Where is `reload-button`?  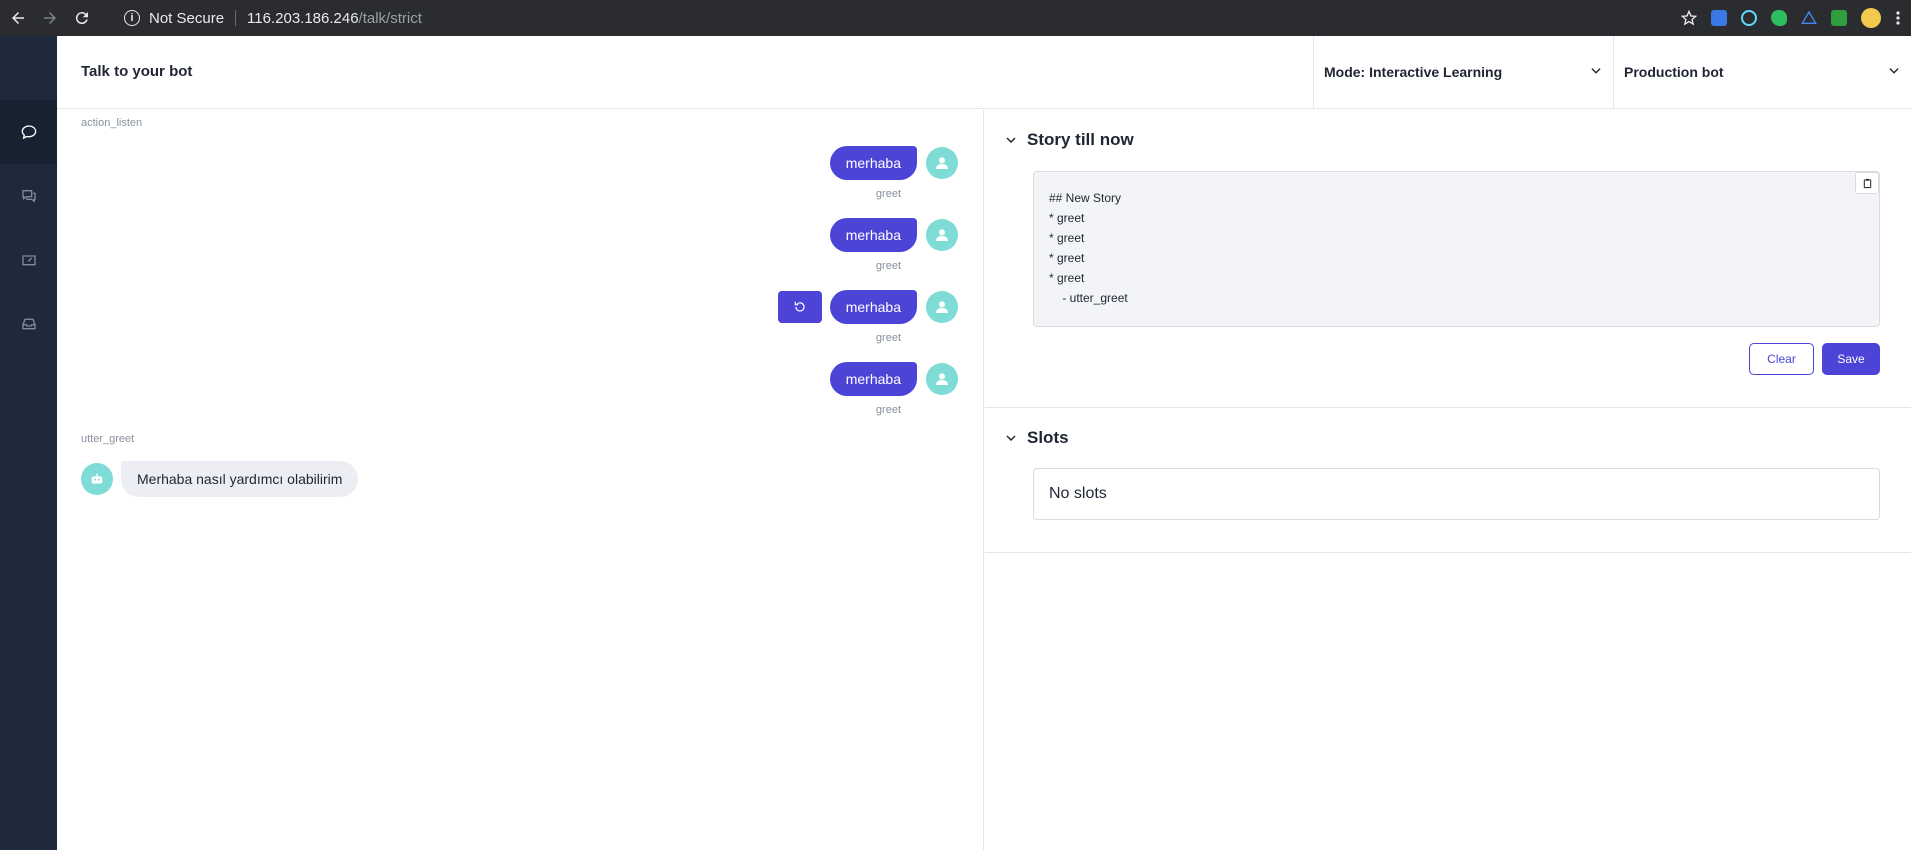 reload-button is located at coordinates (82, 18).